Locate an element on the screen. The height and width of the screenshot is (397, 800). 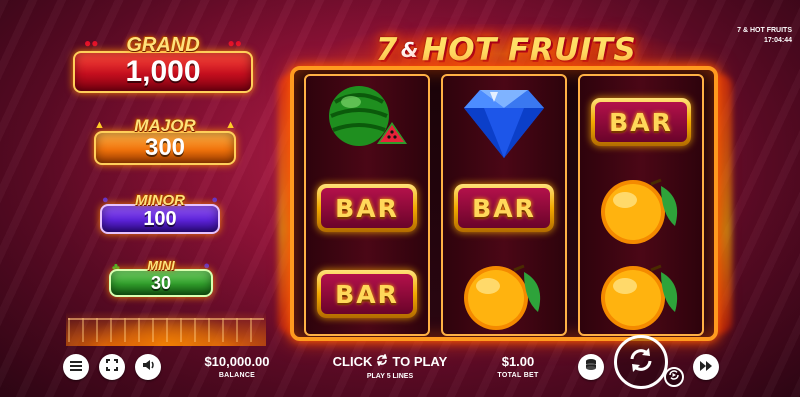
bet-label: TOTAL BET is located at coordinates (518, 375).